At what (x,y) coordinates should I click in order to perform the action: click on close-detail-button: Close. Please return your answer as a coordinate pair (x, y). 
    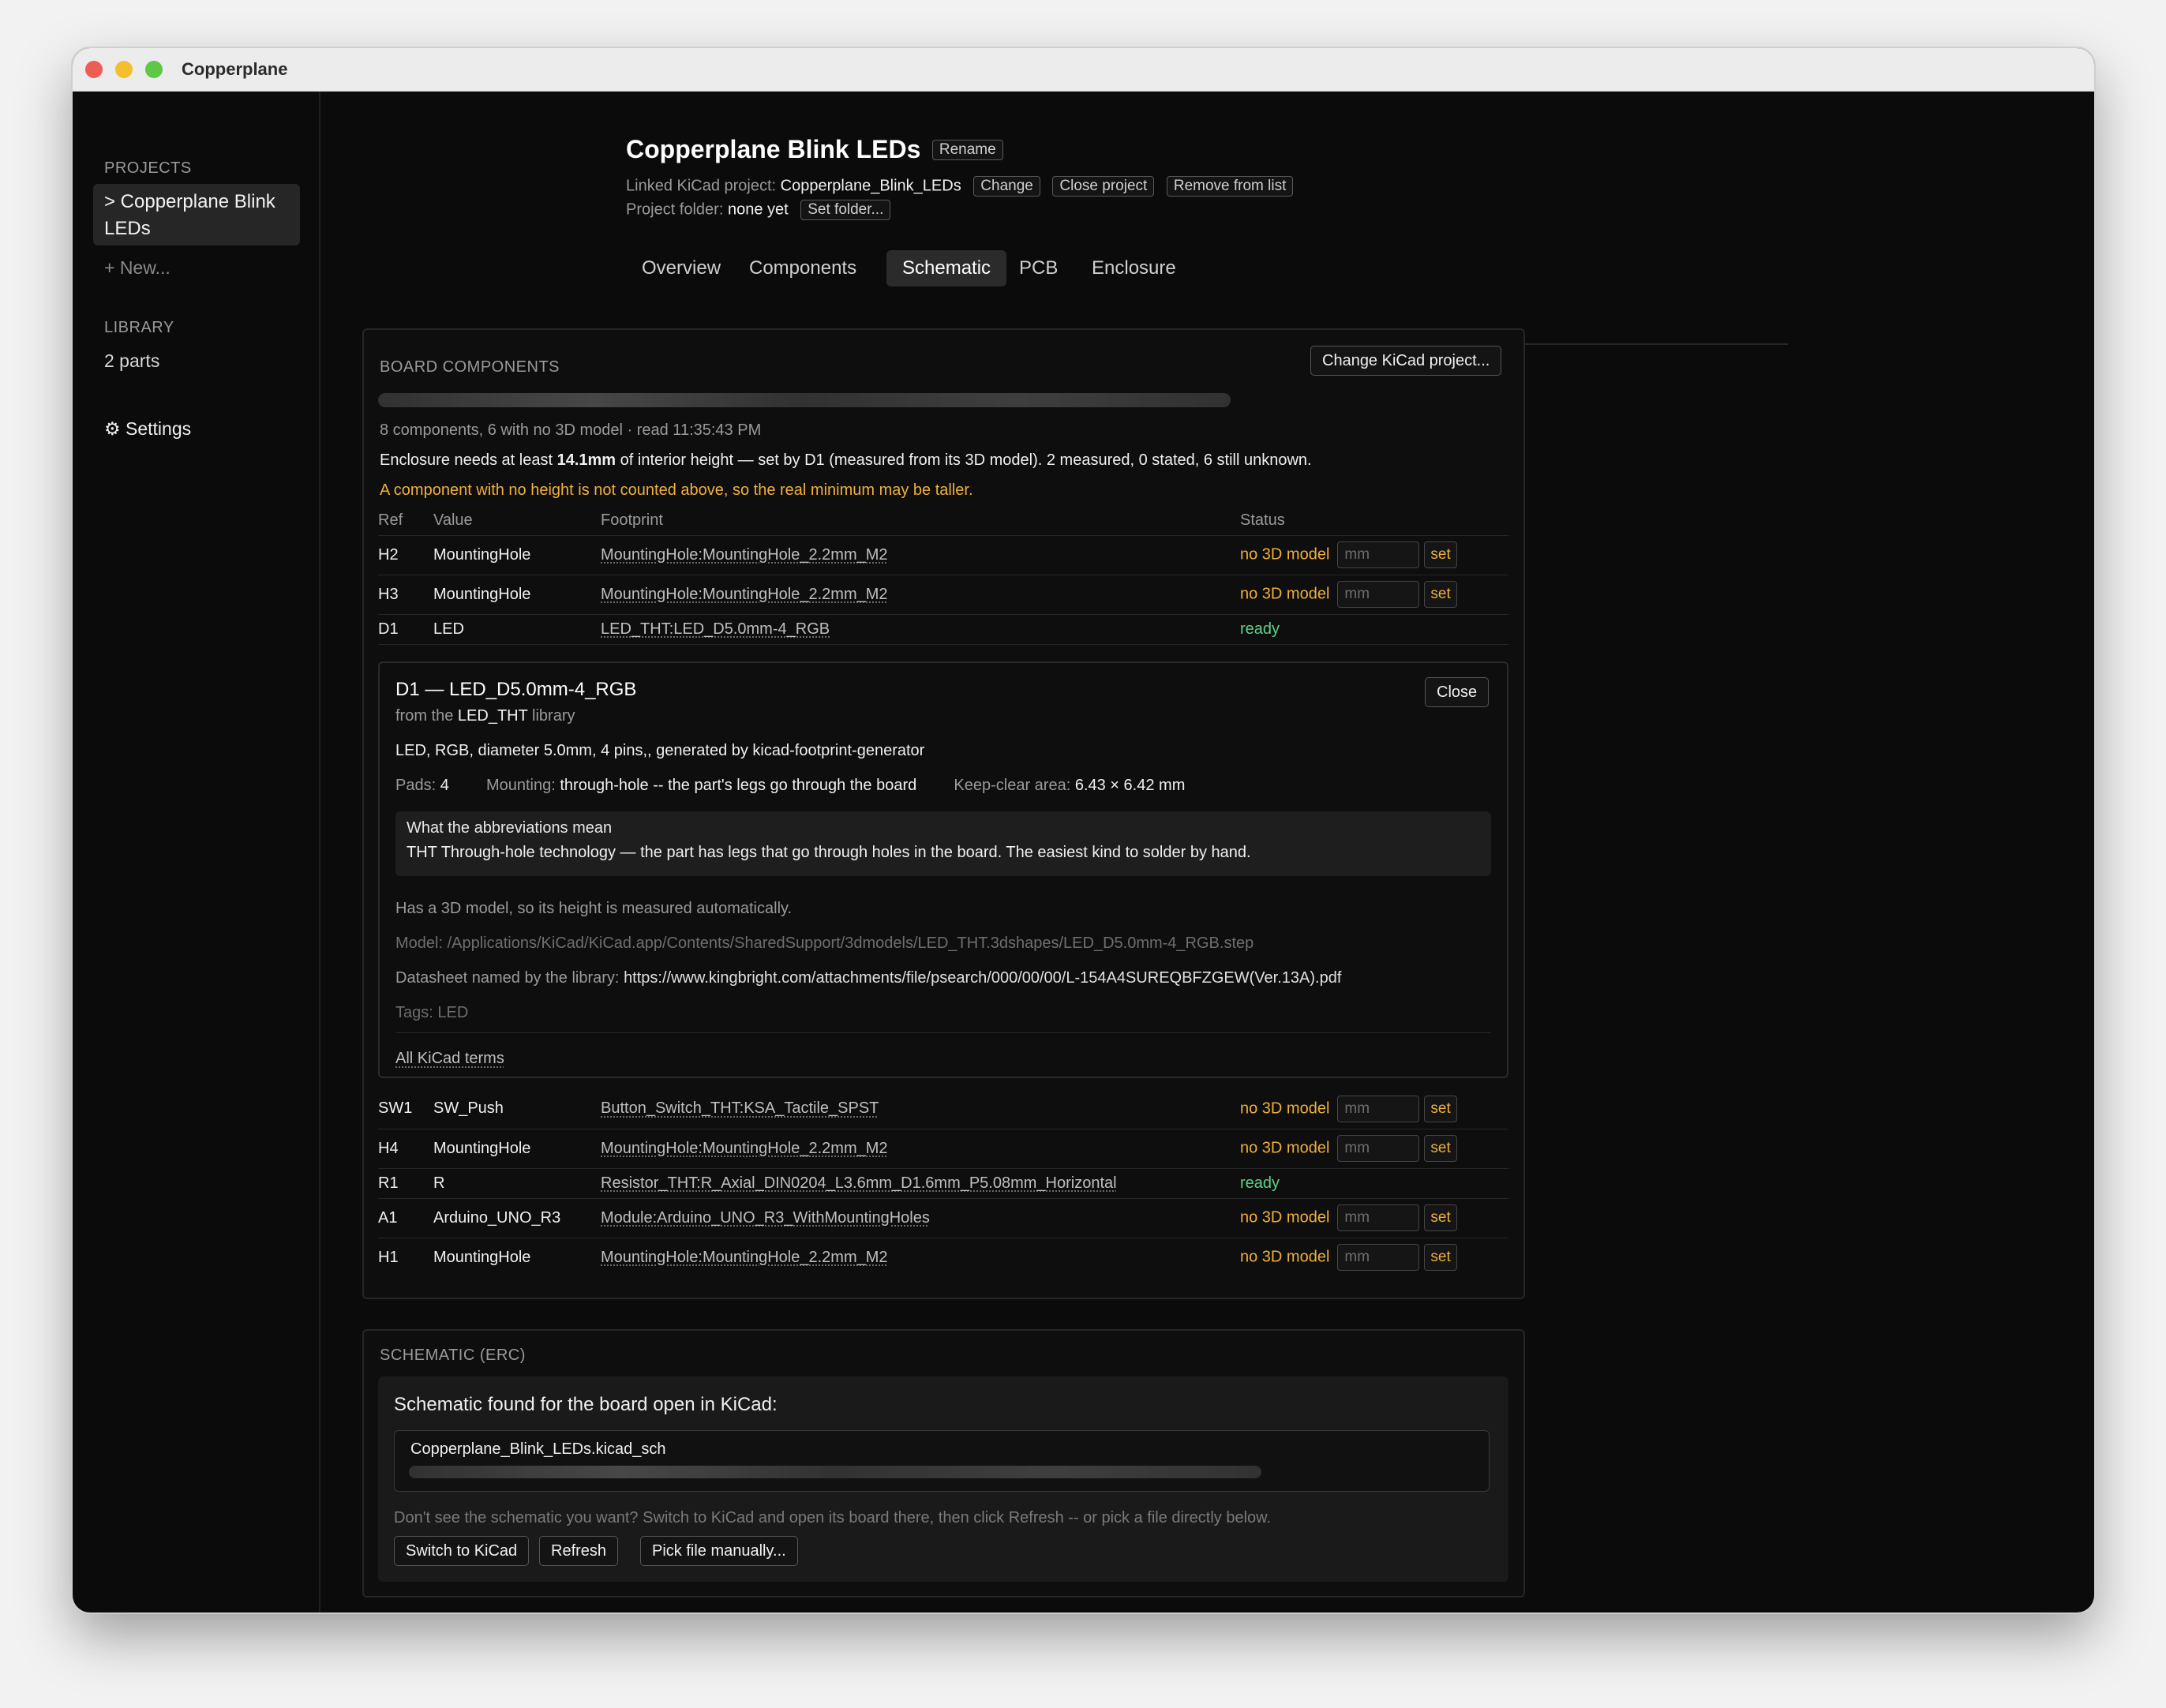
    Looking at the image, I should click on (1457, 692).